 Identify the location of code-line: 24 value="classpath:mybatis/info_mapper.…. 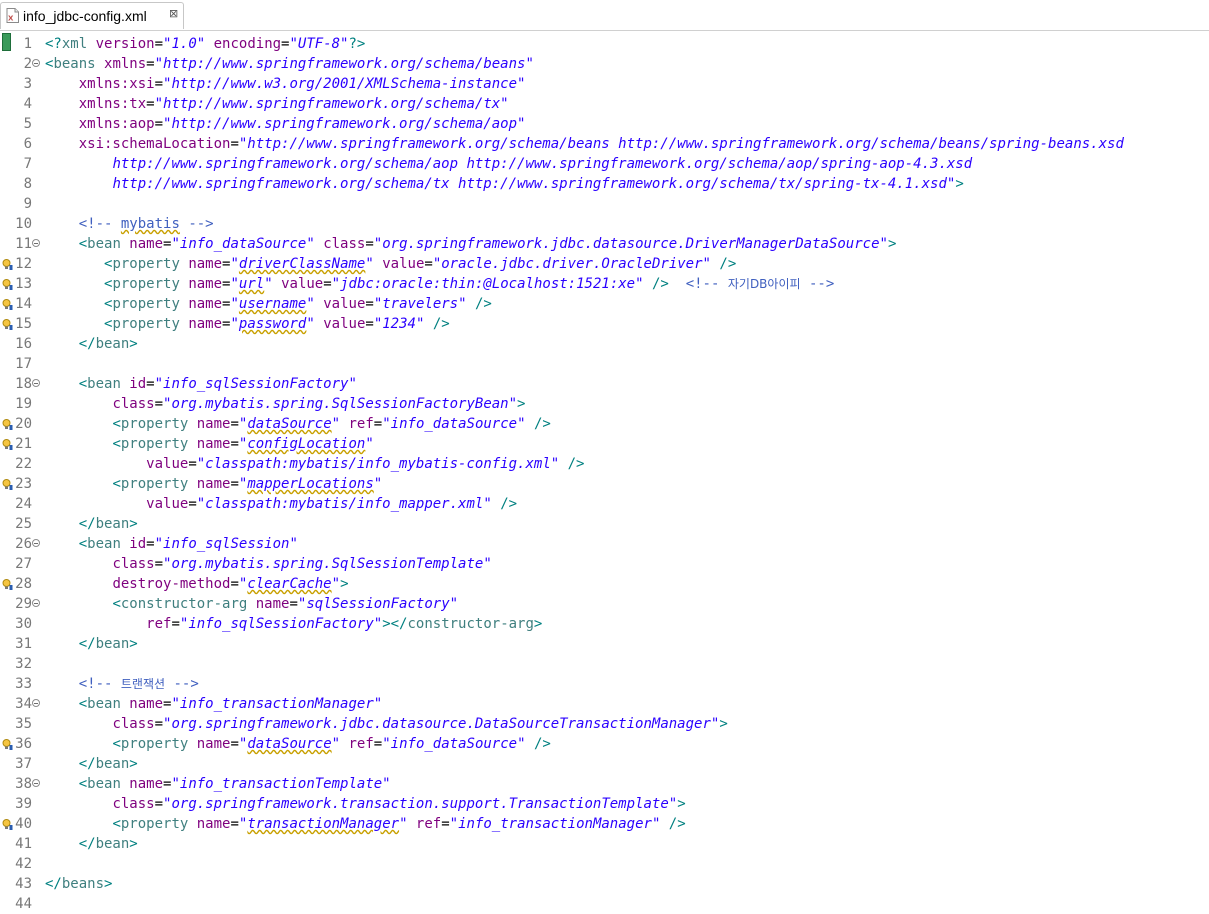
(604, 504).